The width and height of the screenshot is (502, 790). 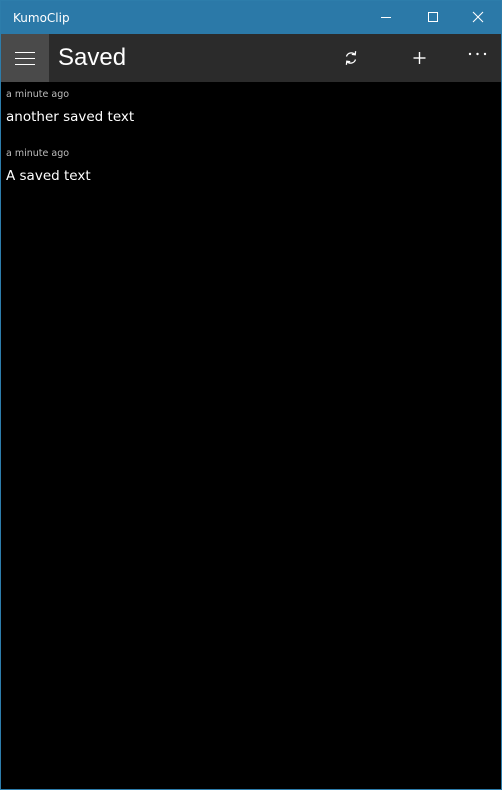 I want to click on app-bar: Saved, so click(x=251, y=58).